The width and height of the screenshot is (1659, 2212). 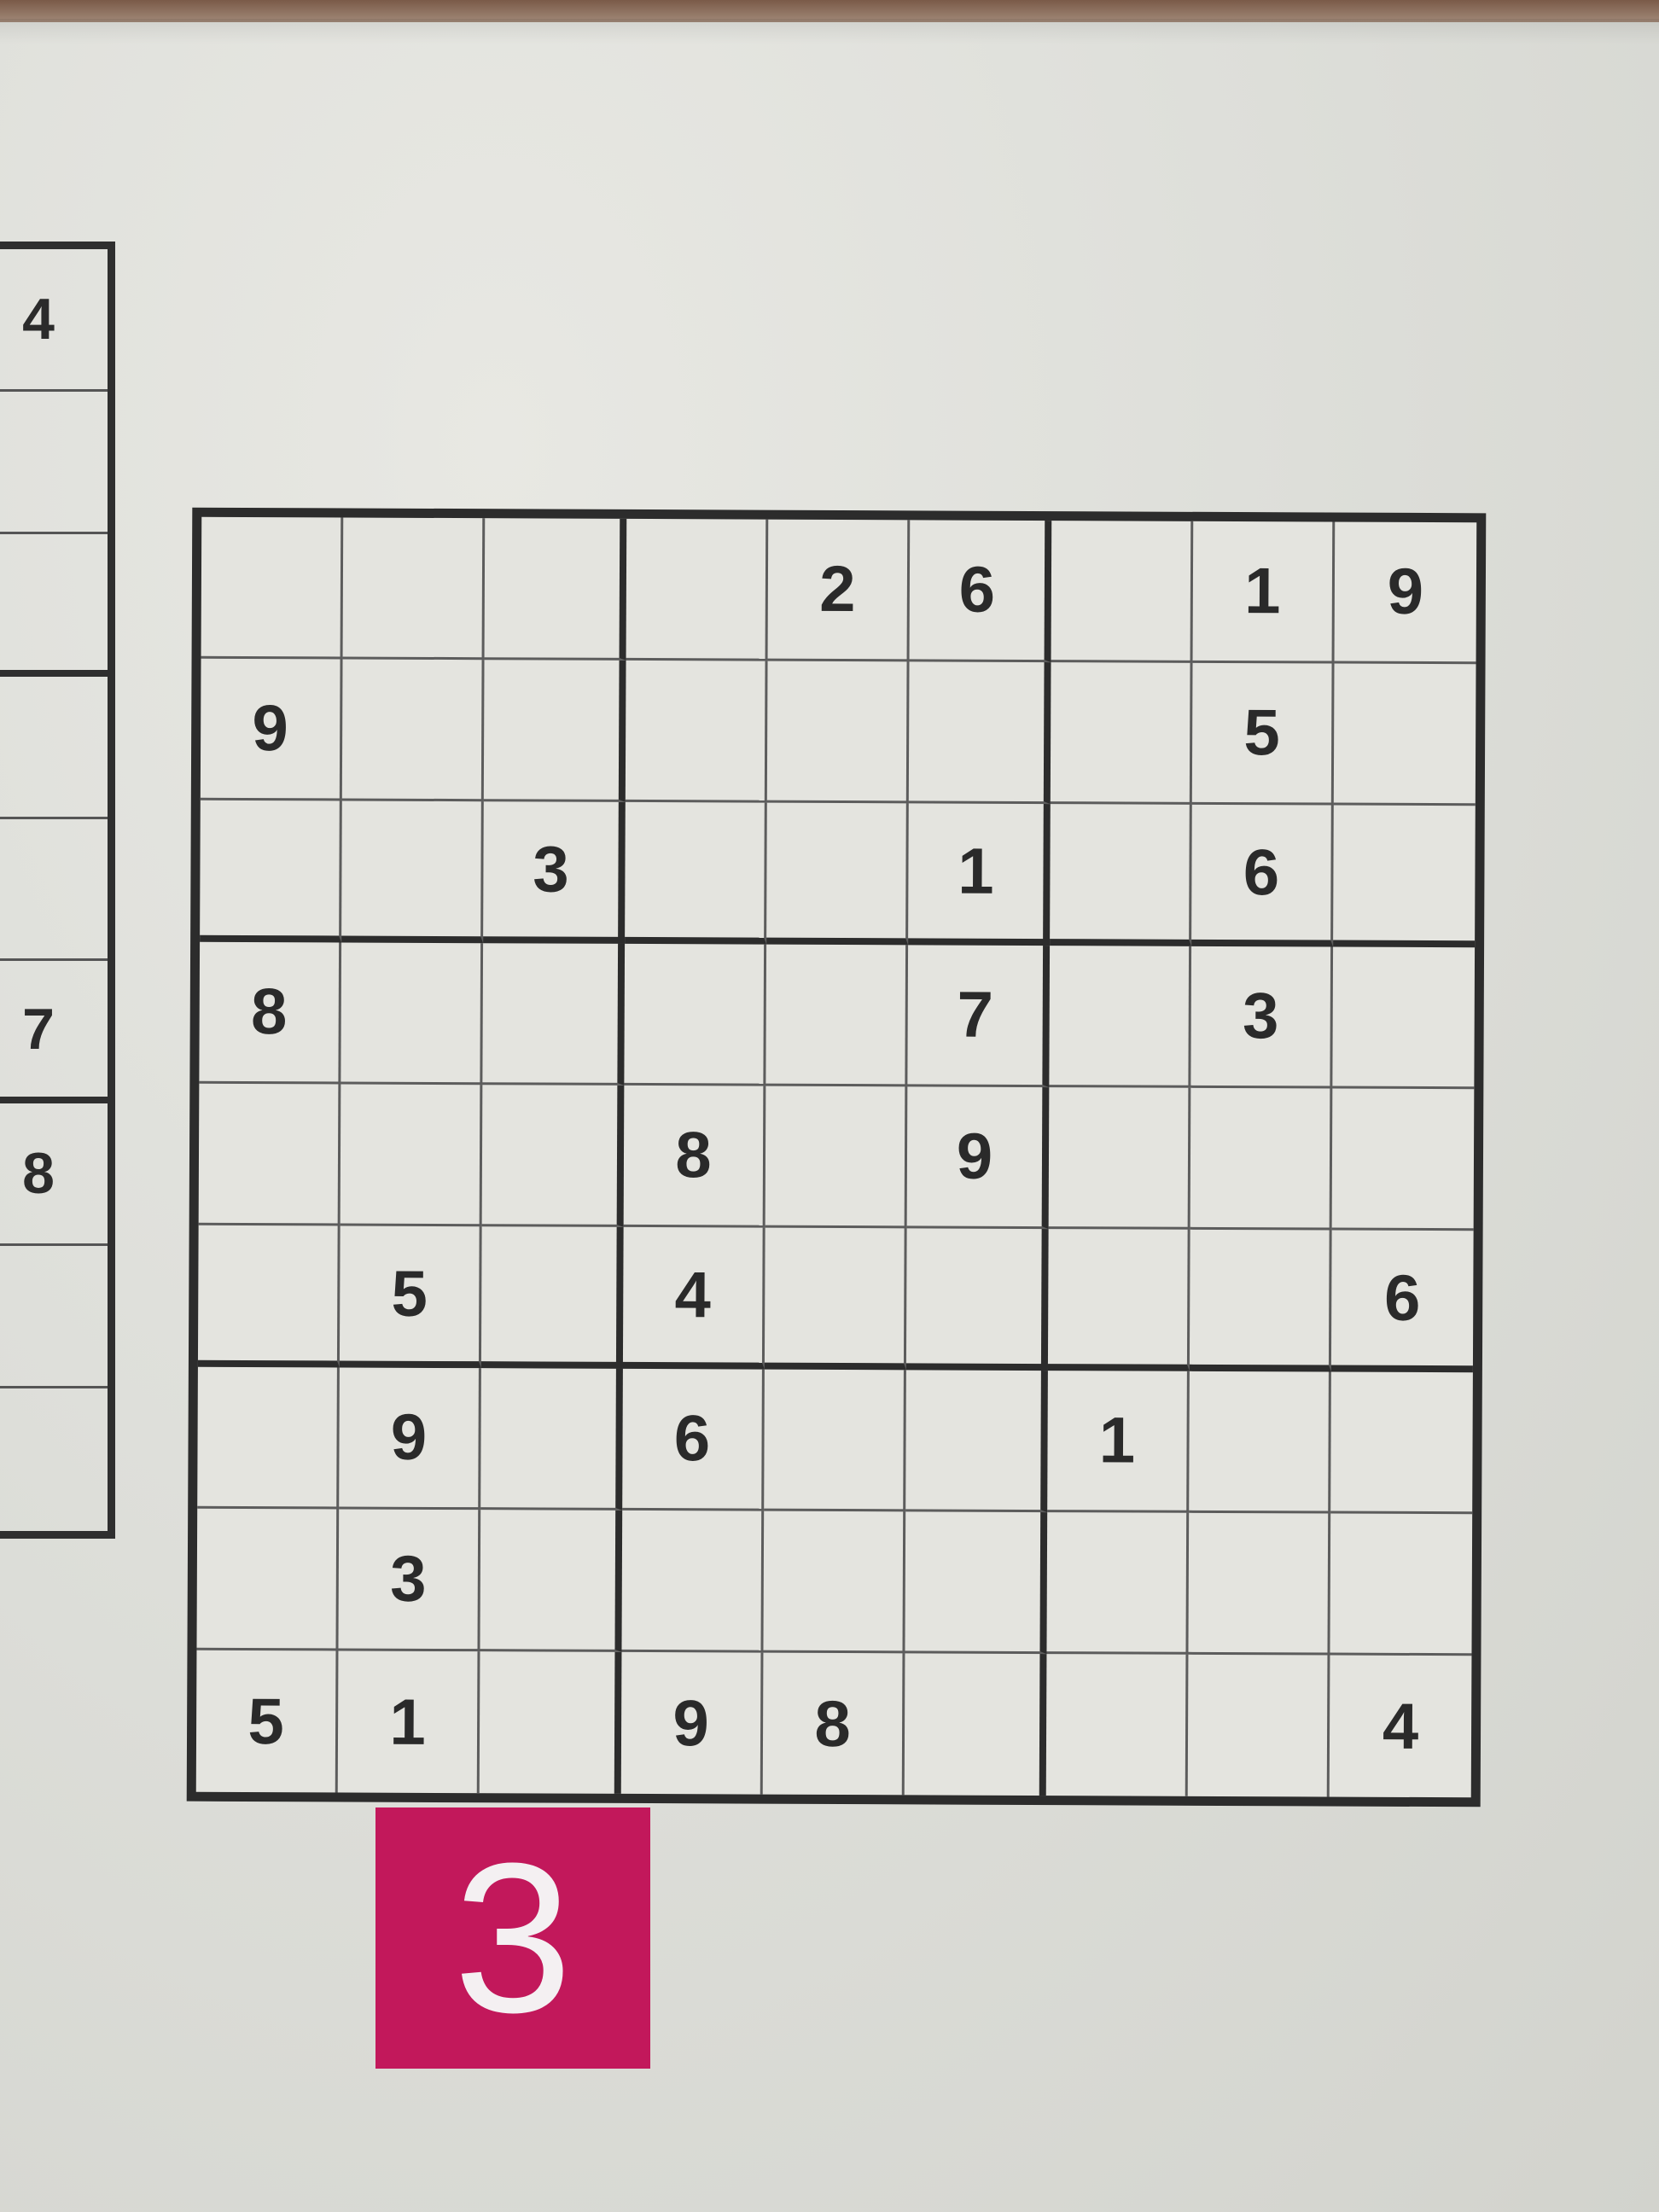 I want to click on sudoku-cell-r1-c5: 2, so click(x=839, y=590).